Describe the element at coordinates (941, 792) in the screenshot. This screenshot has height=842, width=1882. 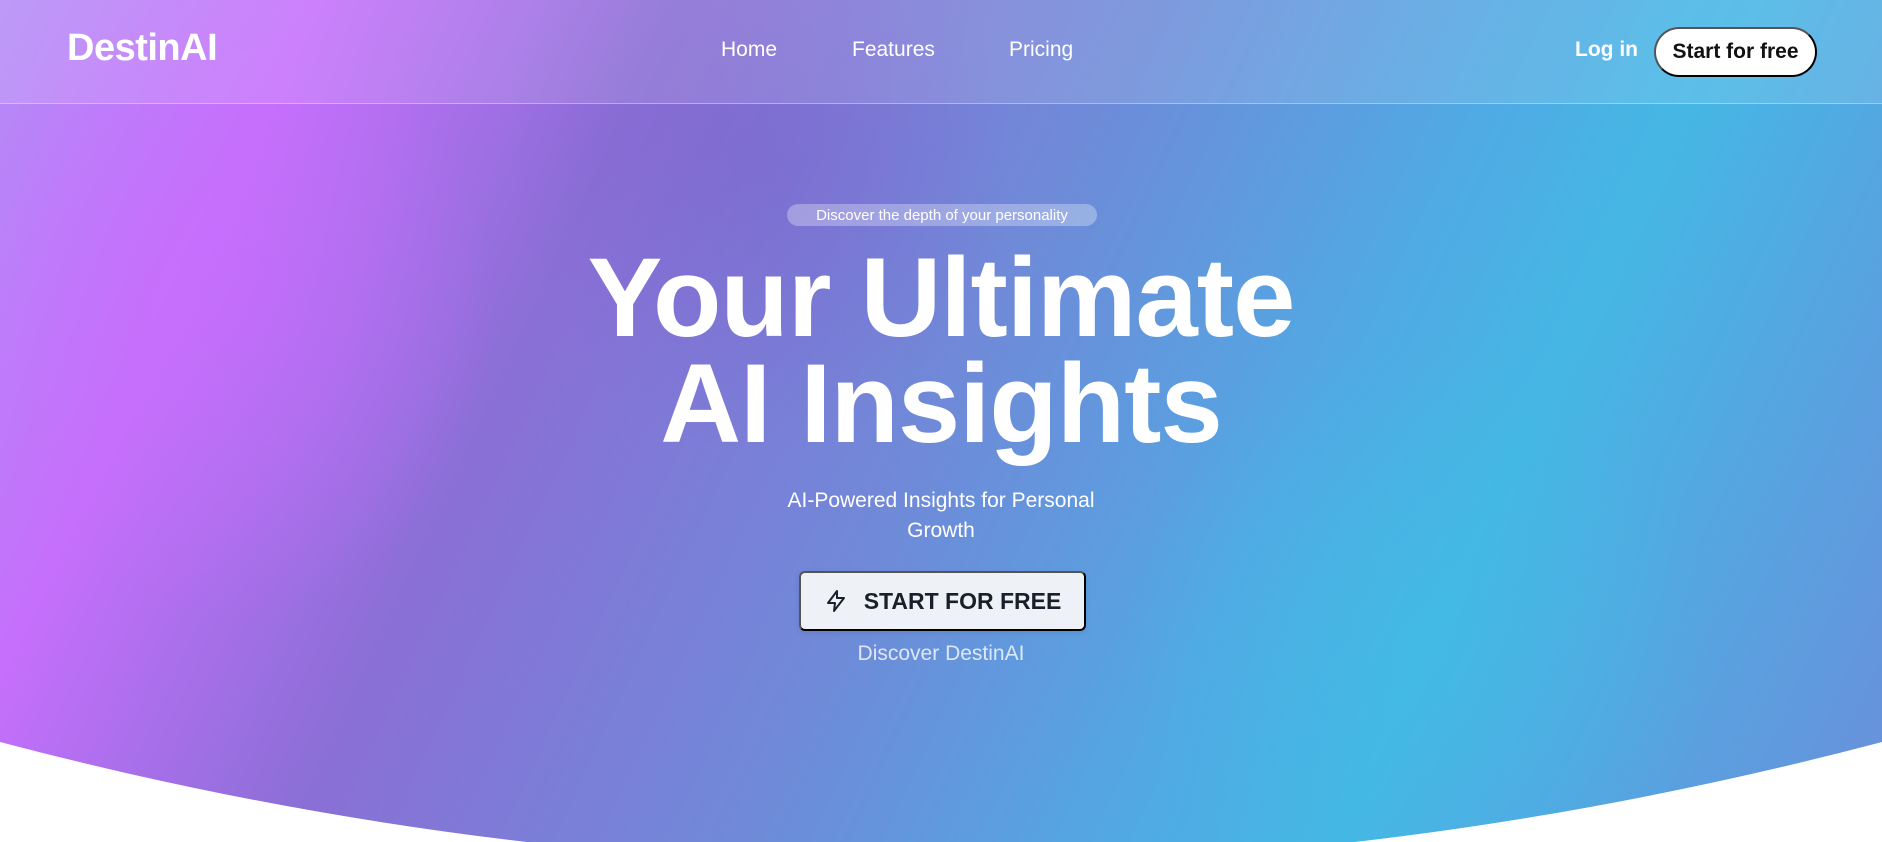
I see `bottom-curve` at that location.